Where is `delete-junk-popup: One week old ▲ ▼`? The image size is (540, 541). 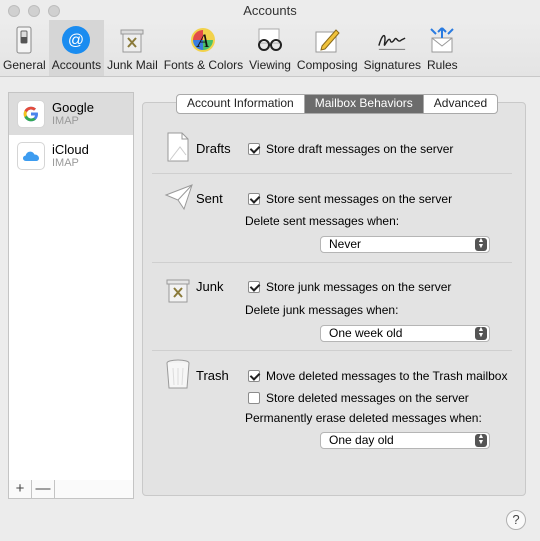
delete-junk-popup: One week old ▲ ▼ is located at coordinates (405, 333).